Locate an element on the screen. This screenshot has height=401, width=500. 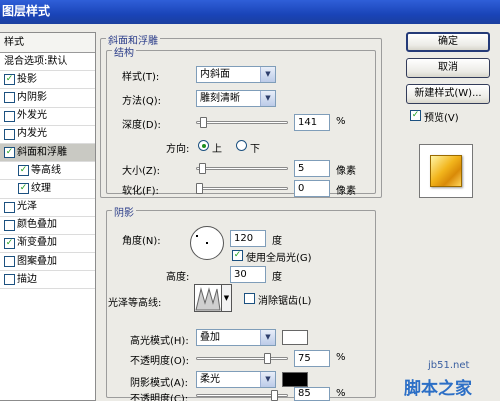
angle-label: 角度(N): is located at coordinates (141, 241).